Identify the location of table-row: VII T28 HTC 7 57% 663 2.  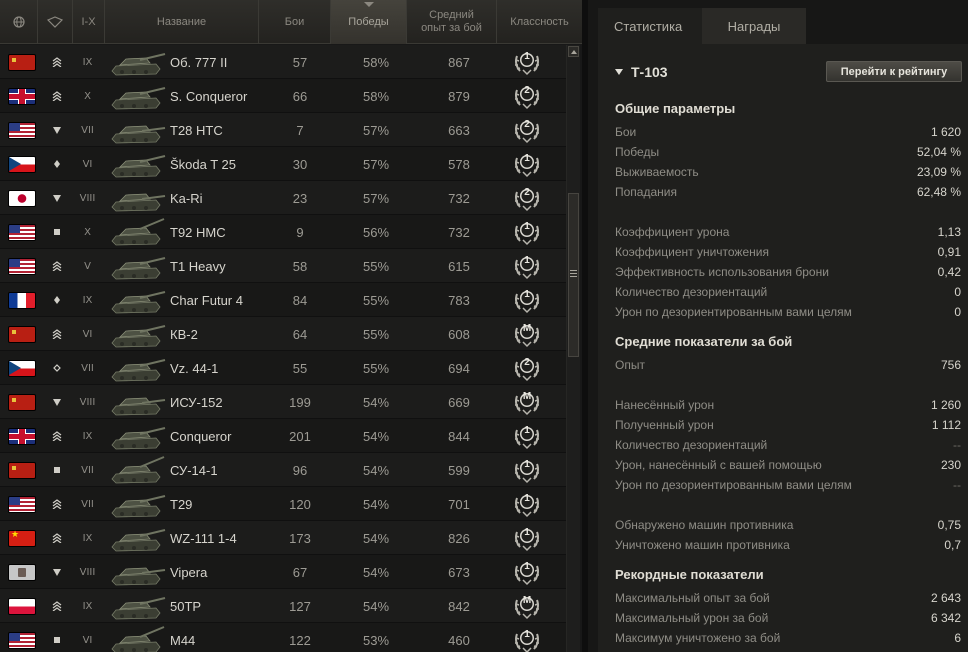
(283, 130).